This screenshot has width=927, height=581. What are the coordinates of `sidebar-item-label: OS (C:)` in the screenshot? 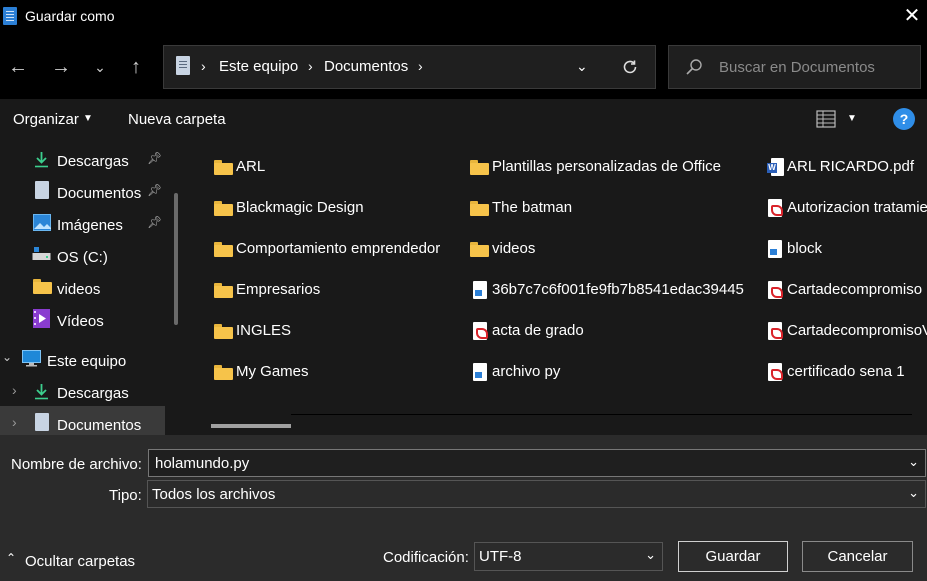 It's located at (82, 257).